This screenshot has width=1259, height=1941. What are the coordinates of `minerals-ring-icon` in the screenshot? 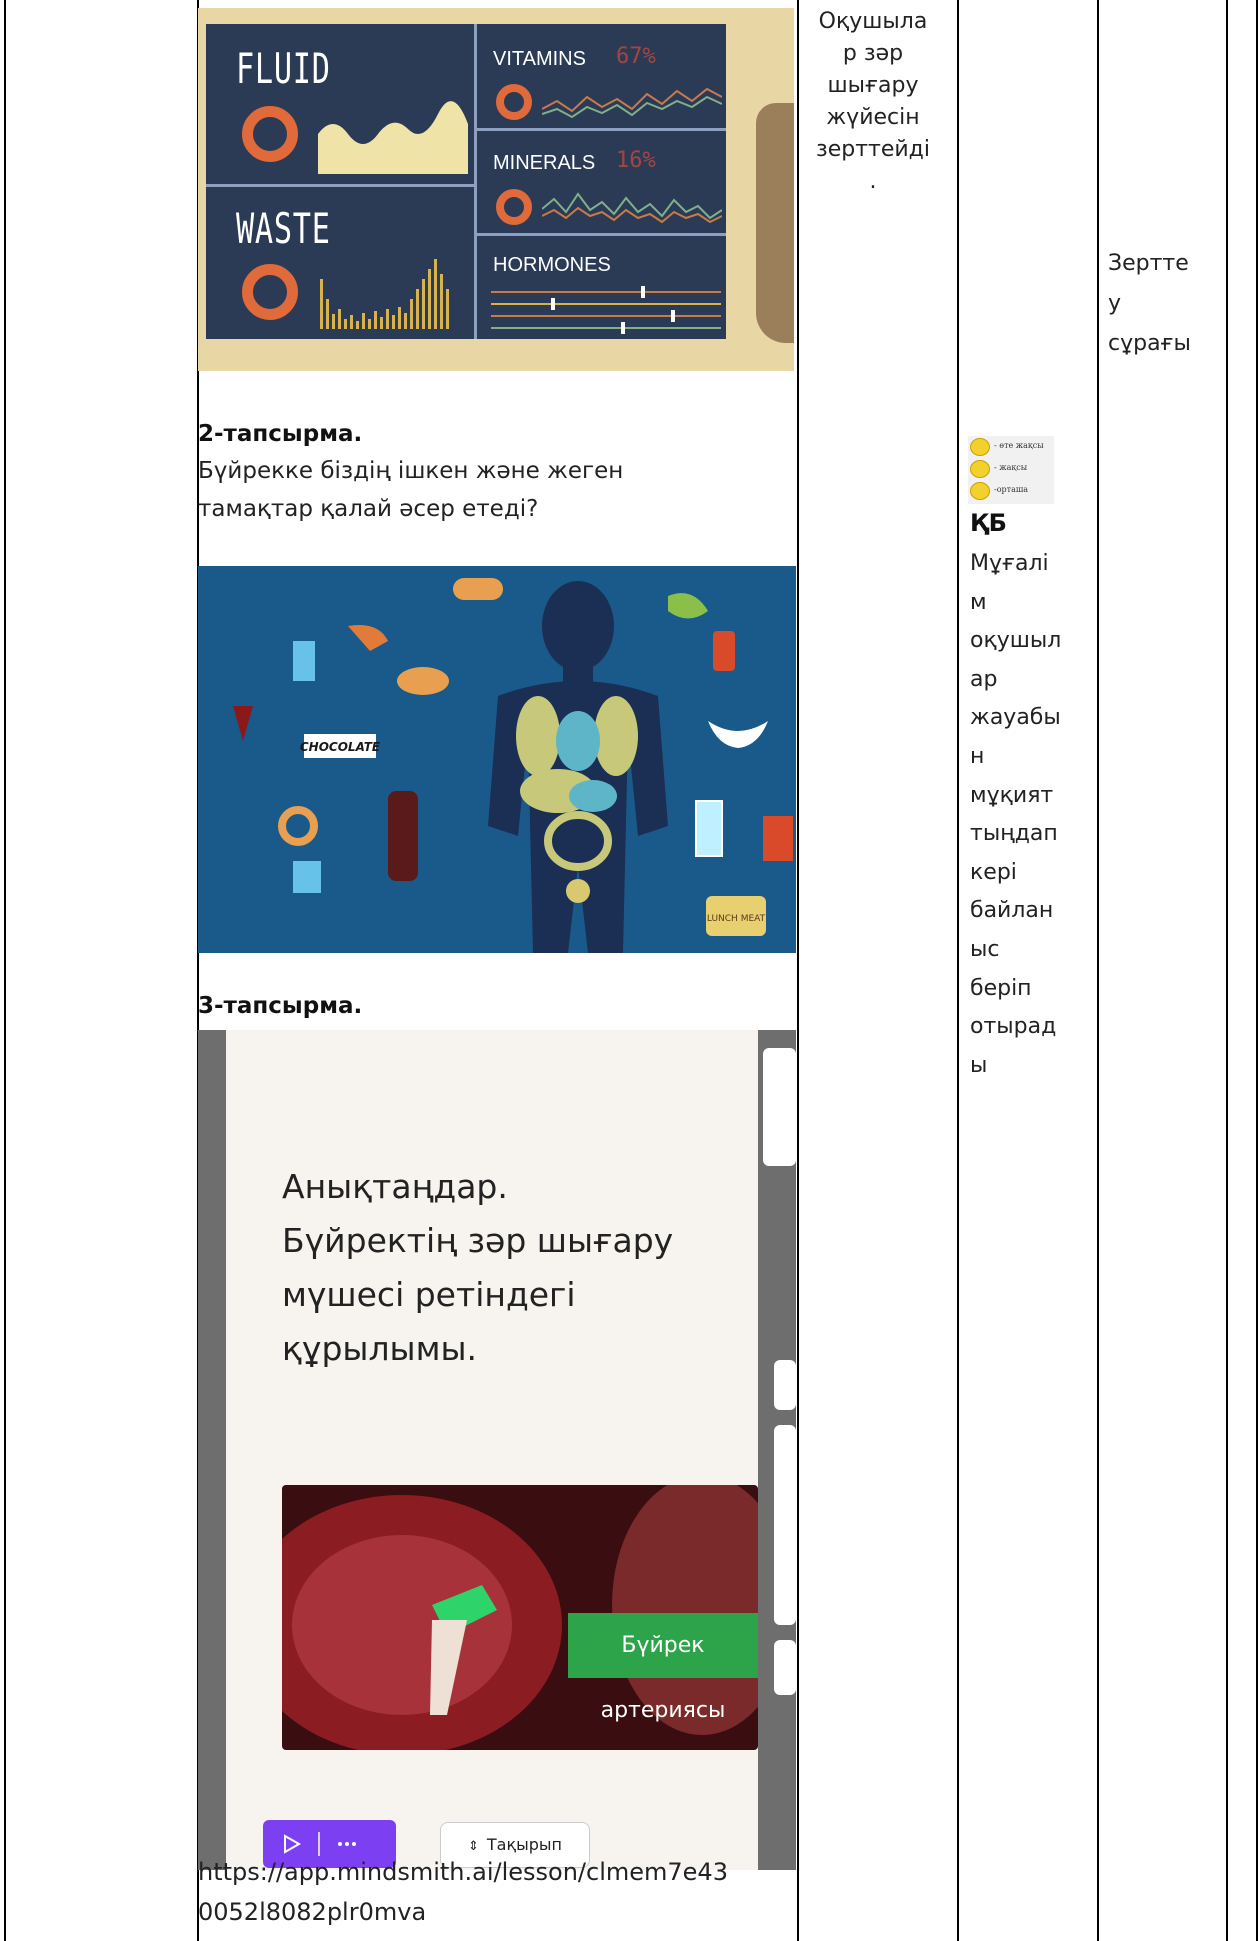 It's located at (514, 207).